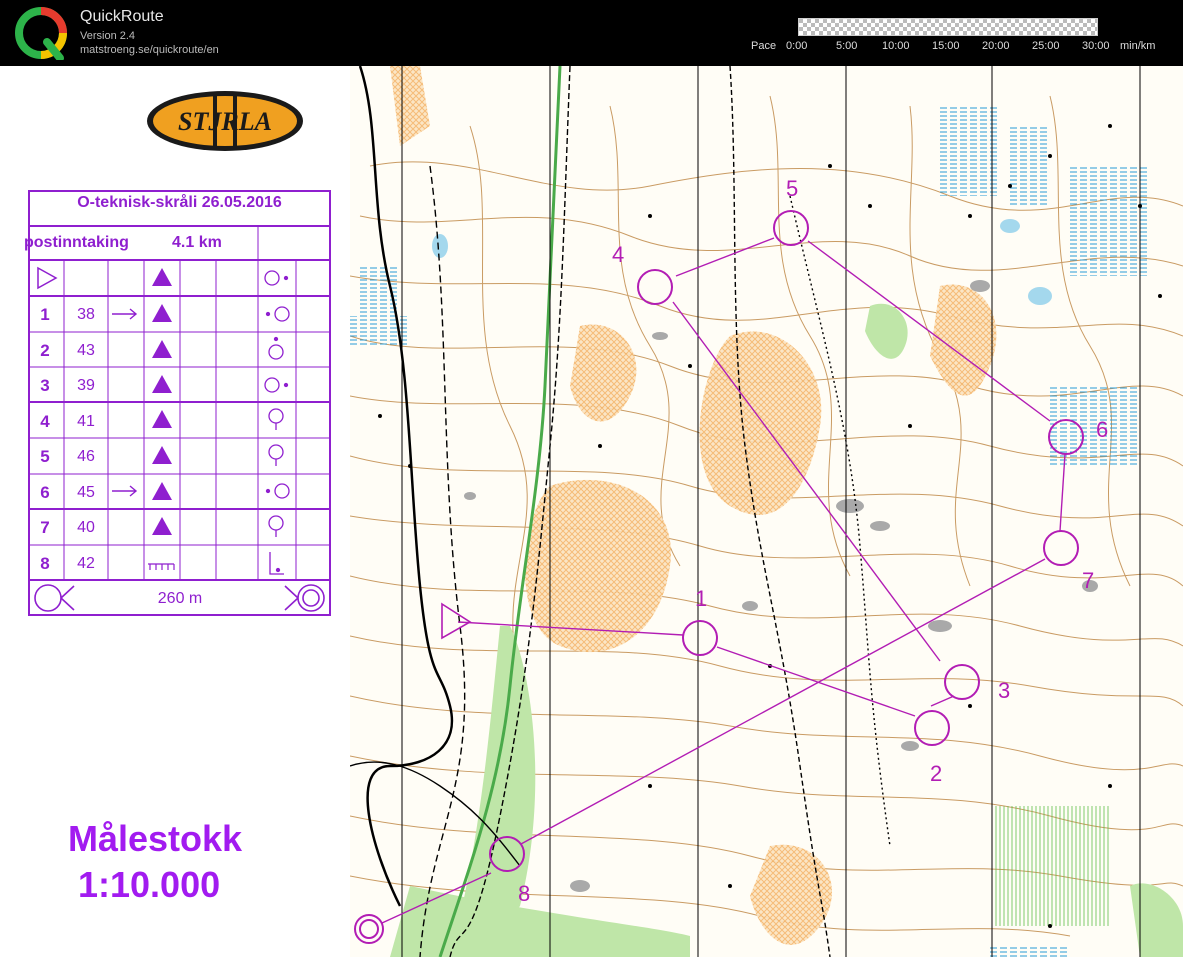 The width and height of the screenshot is (1183, 957). What do you see at coordinates (45, 563) in the screenshot?
I see `control-number: 8` at bounding box center [45, 563].